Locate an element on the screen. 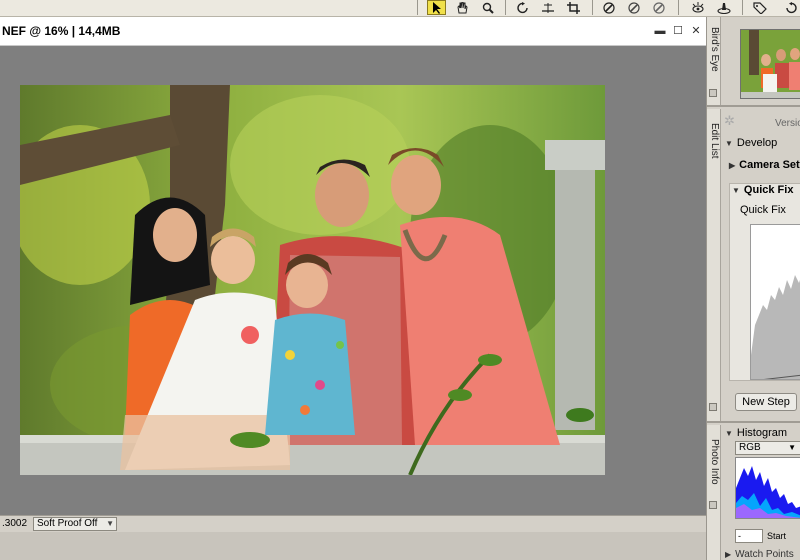  histogram-graph is located at coordinates (767, 488).